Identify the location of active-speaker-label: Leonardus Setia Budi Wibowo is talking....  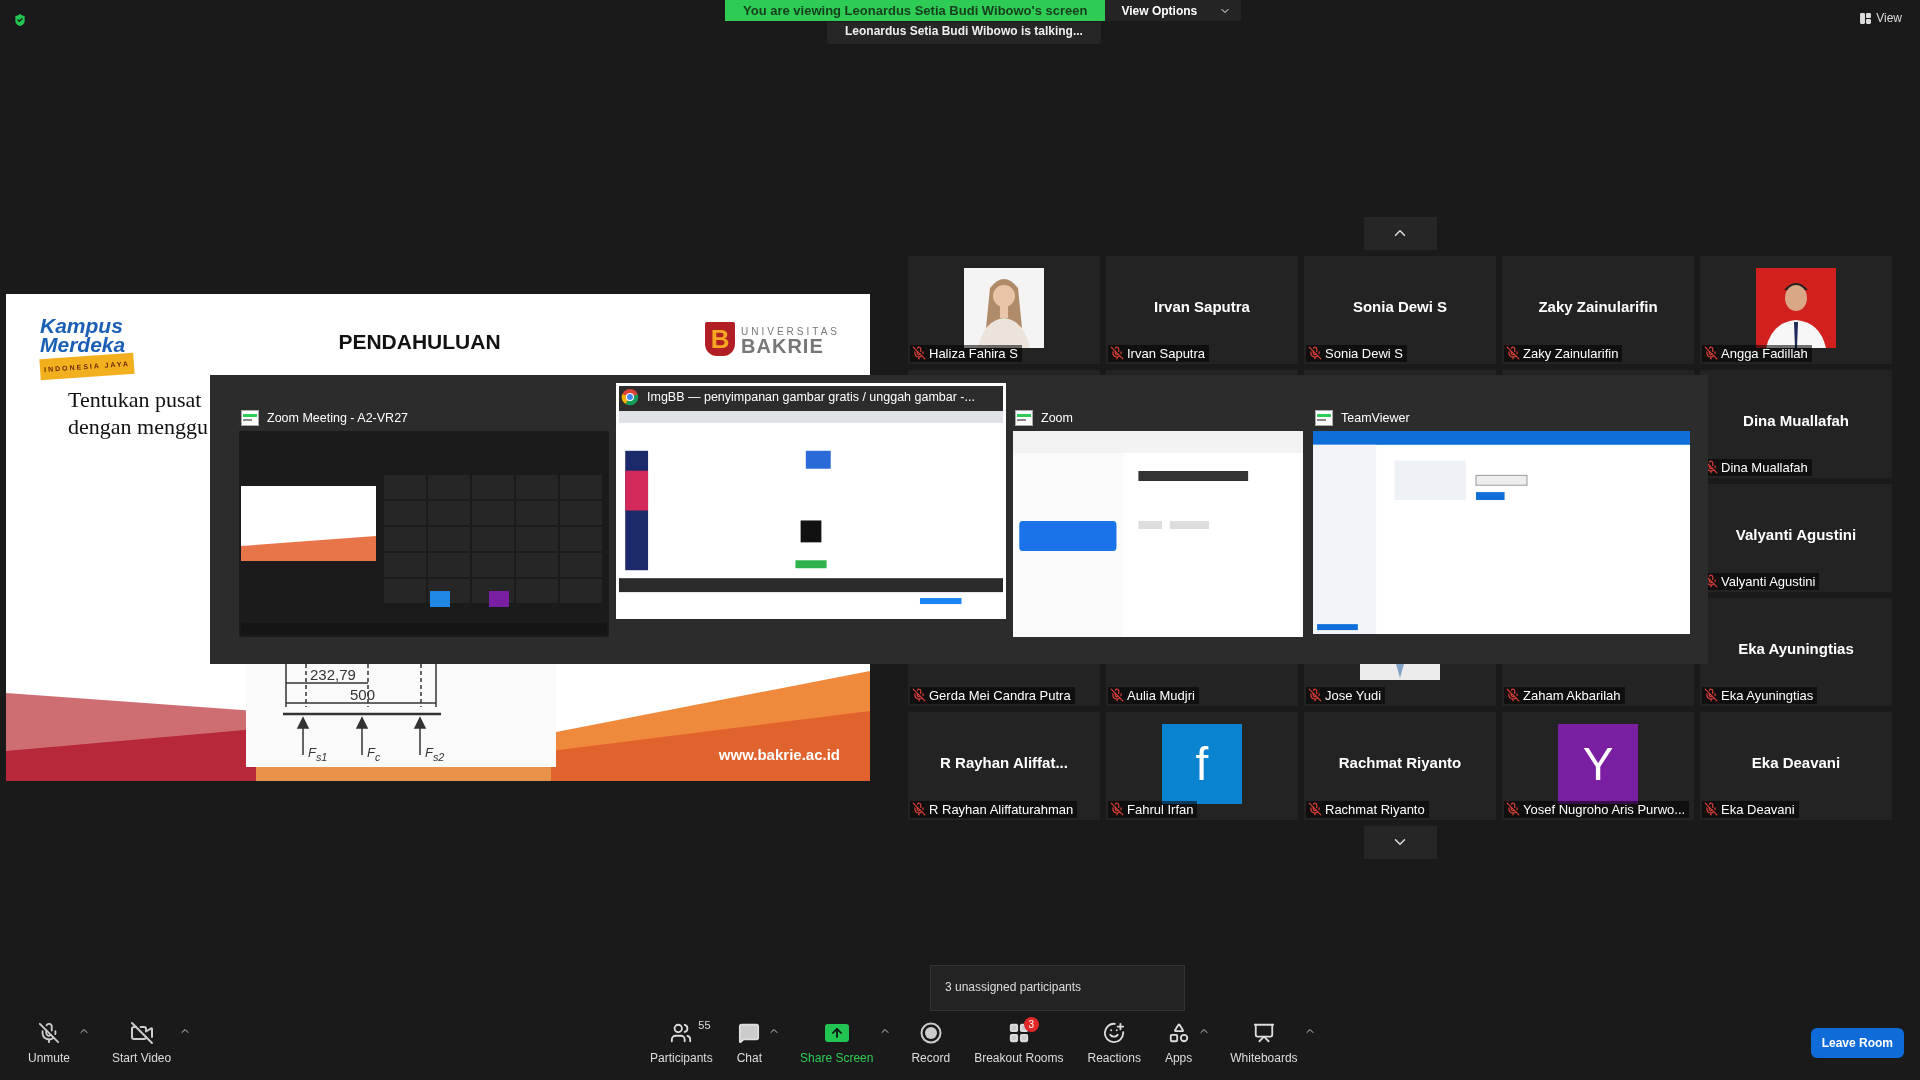
(964, 33).